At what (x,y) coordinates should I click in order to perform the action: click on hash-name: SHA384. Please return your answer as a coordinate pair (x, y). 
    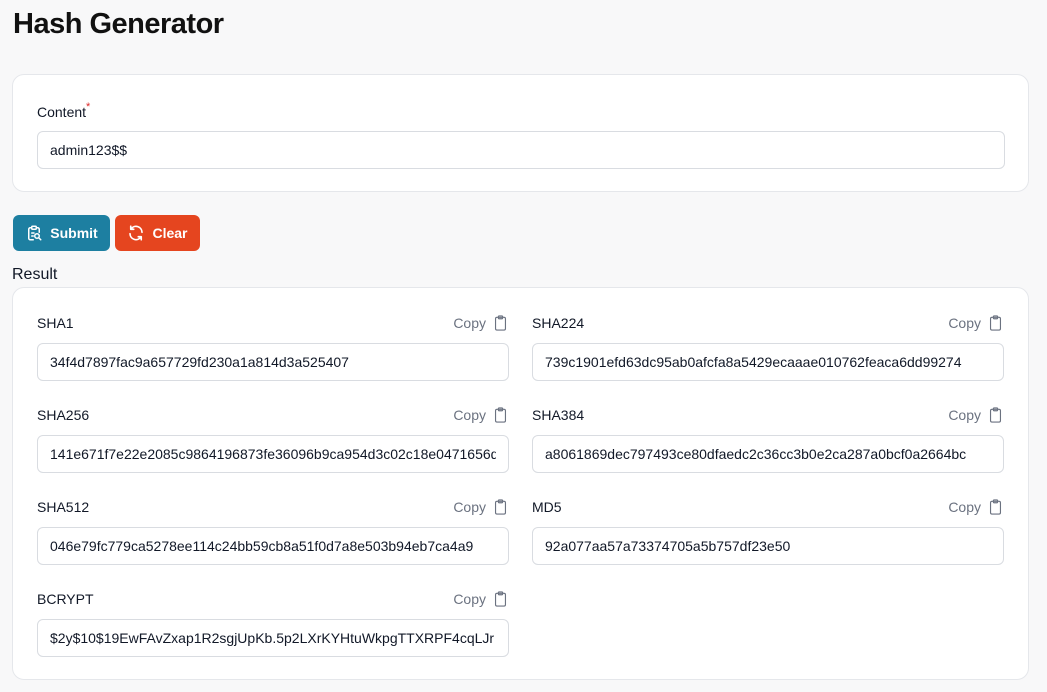
    Looking at the image, I should click on (558, 415).